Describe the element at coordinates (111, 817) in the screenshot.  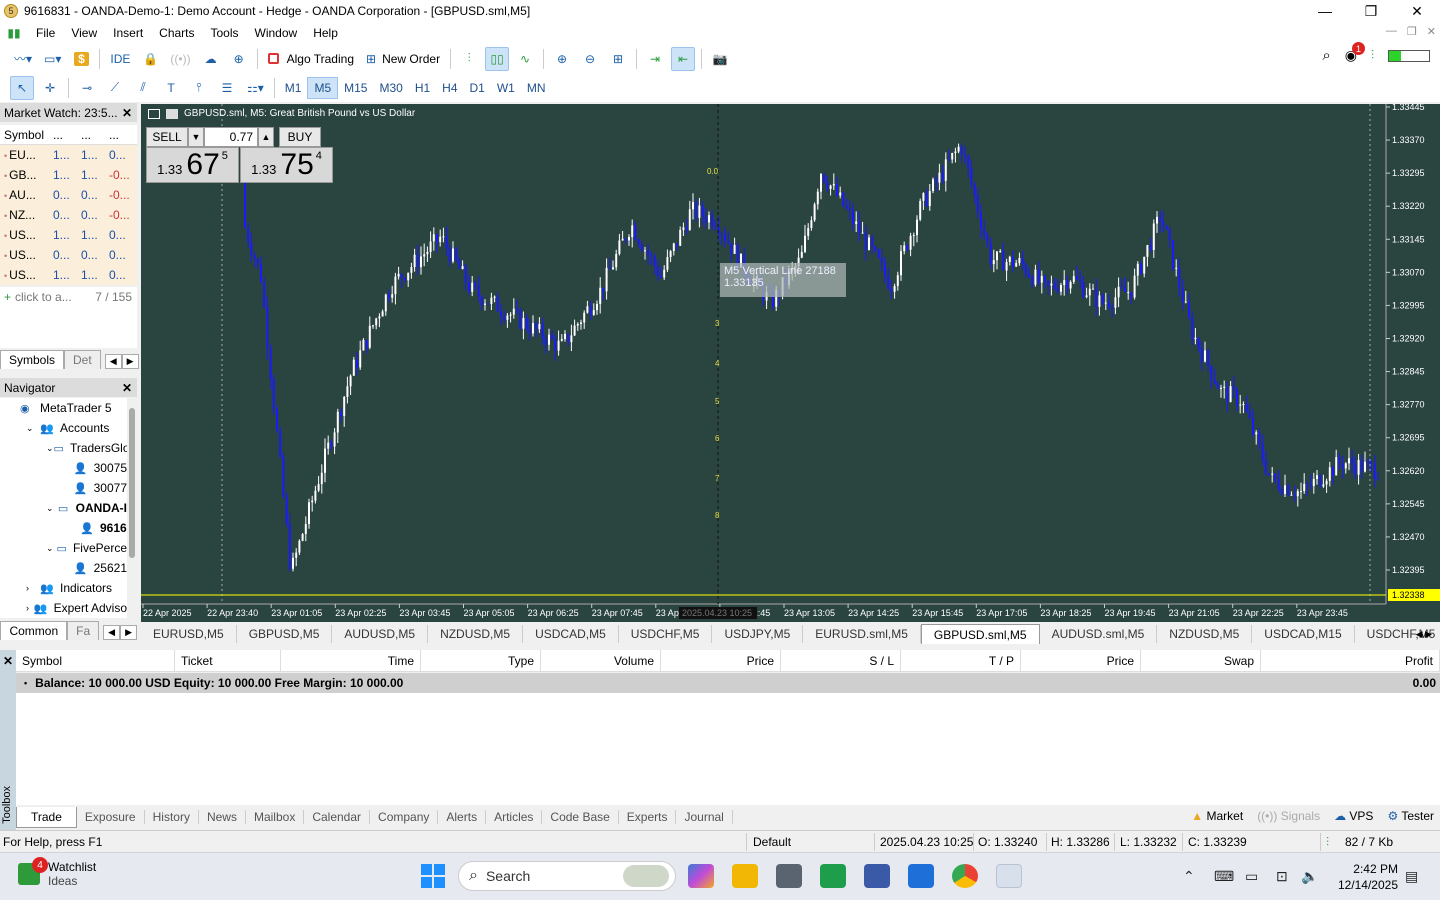
I see `toolbox-tab: Exposure` at that location.